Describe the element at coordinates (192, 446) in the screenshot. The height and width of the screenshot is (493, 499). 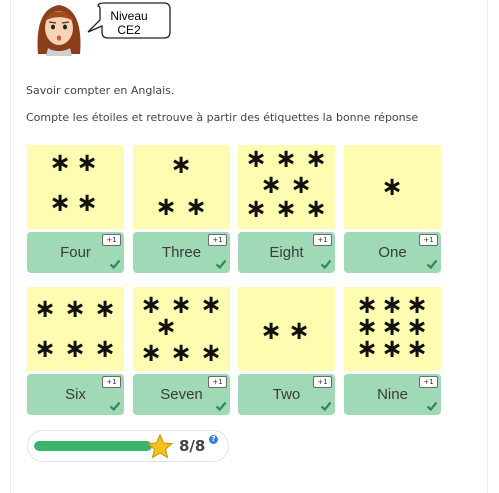
I see `score-text: 8/8` at that location.